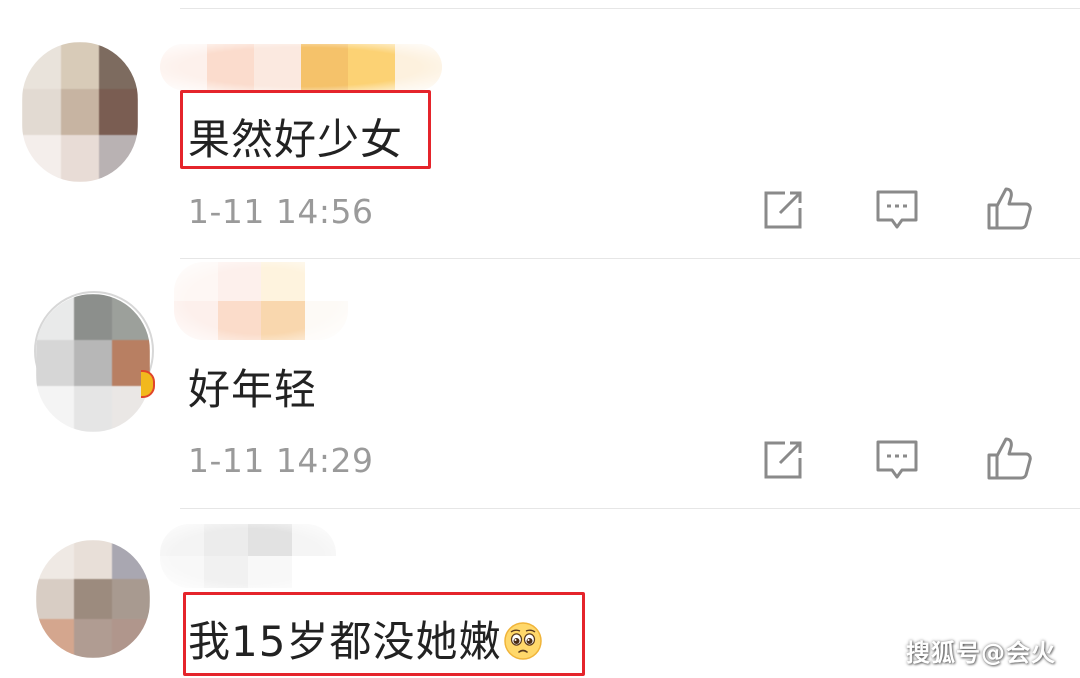 This screenshot has width=1080, height=678. Describe the element at coordinates (296, 139) in the screenshot. I see `comment-text: 果然好少女` at that location.